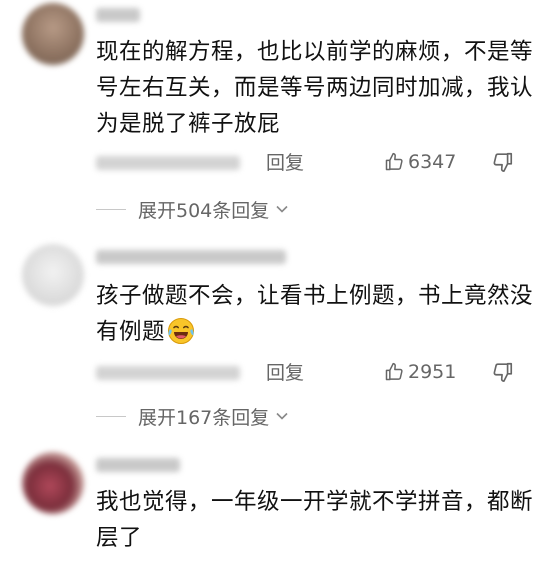  Describe the element at coordinates (204, 210) in the screenshot. I see `expand-replies-label: 展开504条回复` at that location.